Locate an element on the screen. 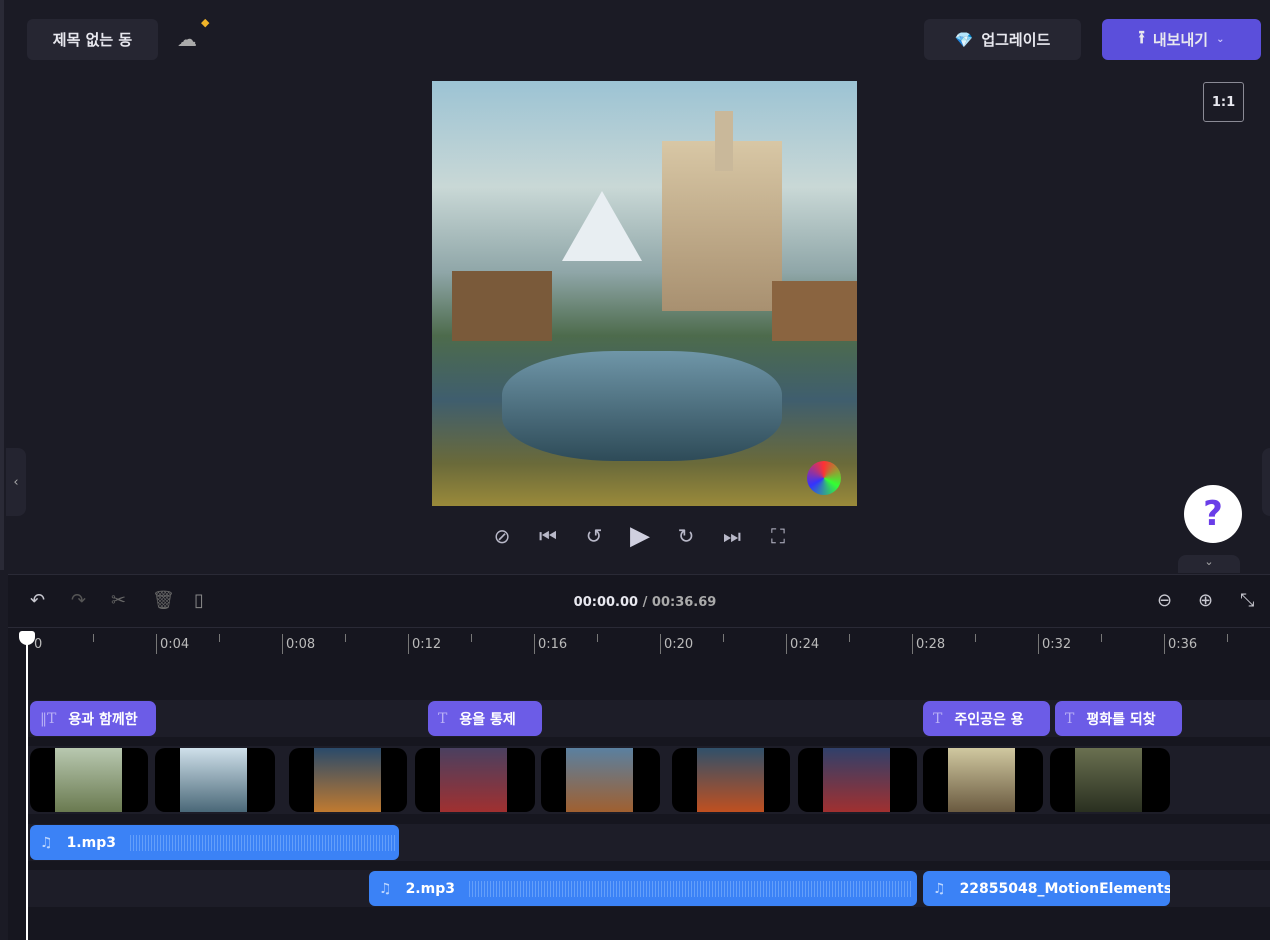 This screenshot has height=940, width=1270. text-clip: T 주인공은 용 is located at coordinates (986, 718).